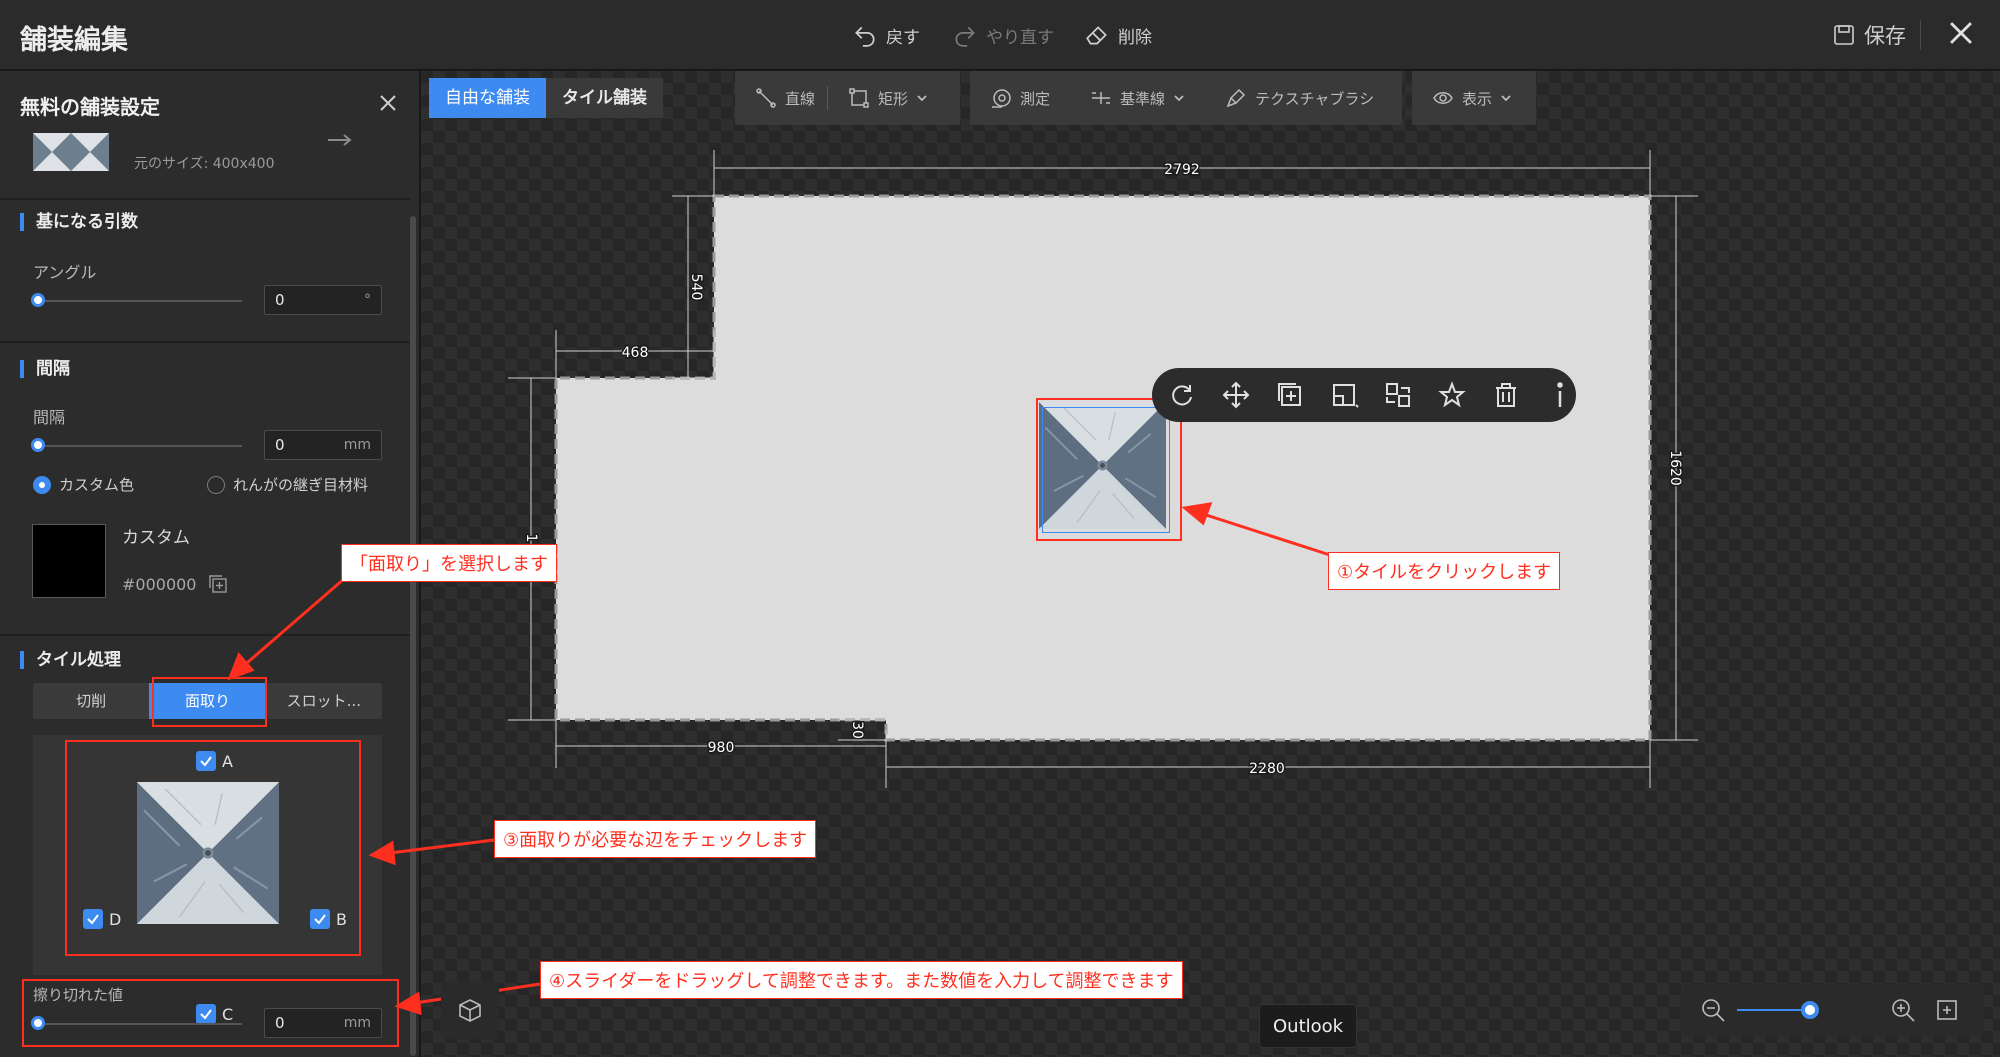 The image size is (2000, 1057). What do you see at coordinates (1444, 571) in the screenshot?
I see `callout-click-tile: ①タイルをクリックします` at bounding box center [1444, 571].